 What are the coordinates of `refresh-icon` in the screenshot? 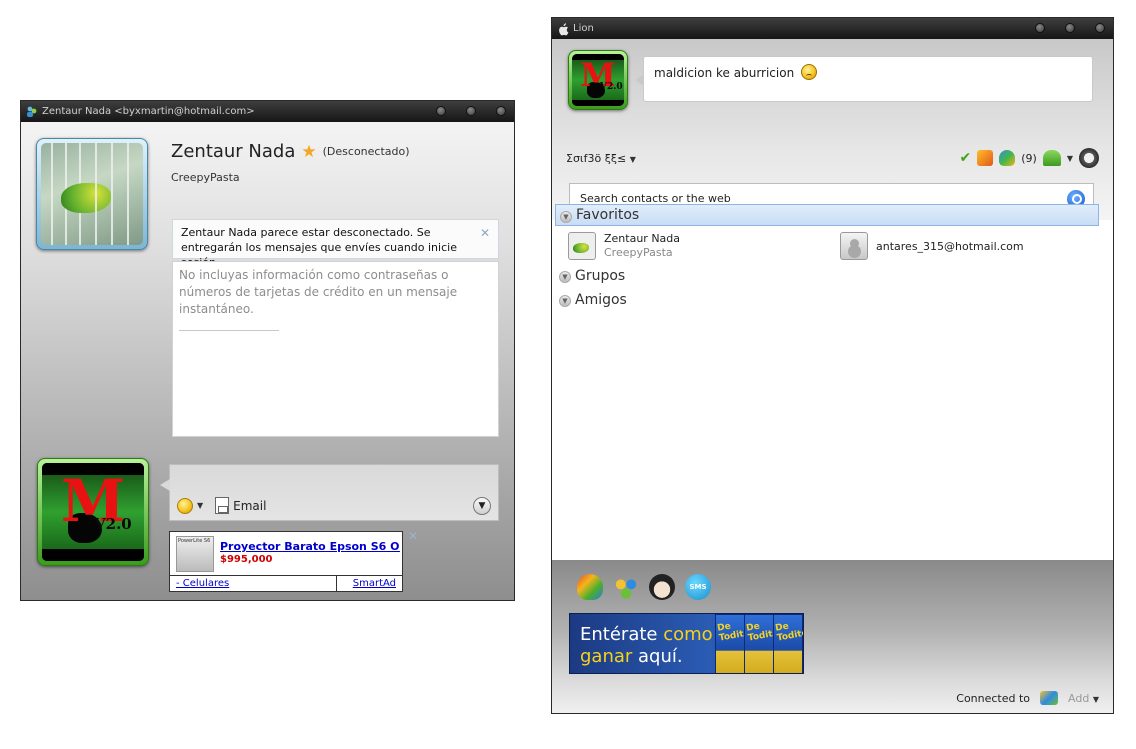 It's located at (1089, 158).